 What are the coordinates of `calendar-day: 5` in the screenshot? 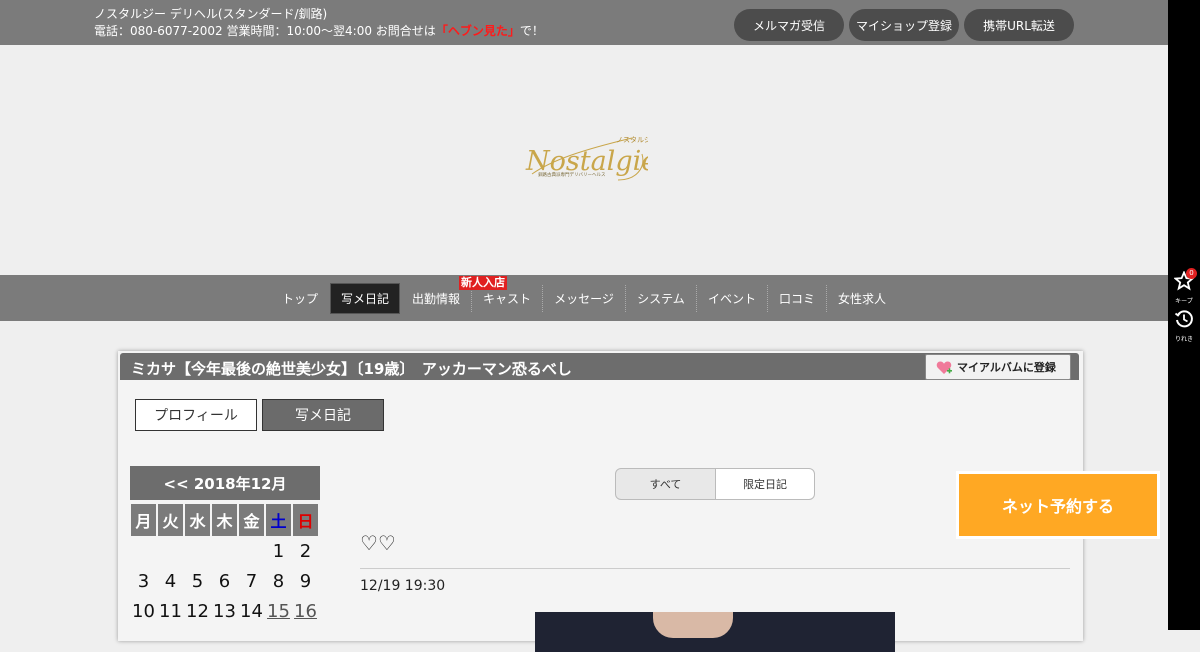 It's located at (197, 581).